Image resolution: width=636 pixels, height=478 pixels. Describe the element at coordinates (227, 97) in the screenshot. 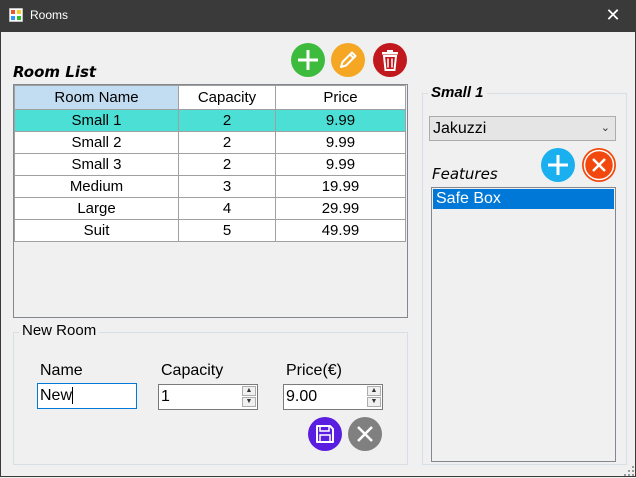

I see `column-header-capacity: Capacity` at that location.